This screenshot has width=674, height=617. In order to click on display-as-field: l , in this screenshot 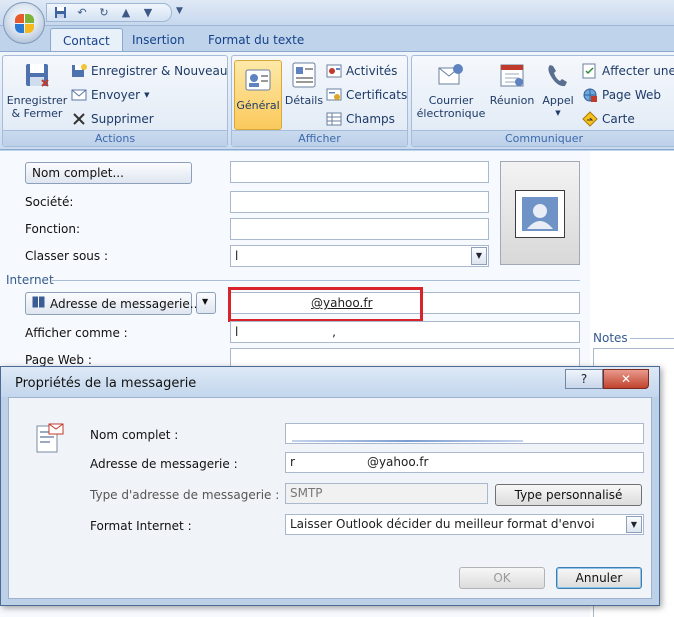, I will do `click(405, 332)`.